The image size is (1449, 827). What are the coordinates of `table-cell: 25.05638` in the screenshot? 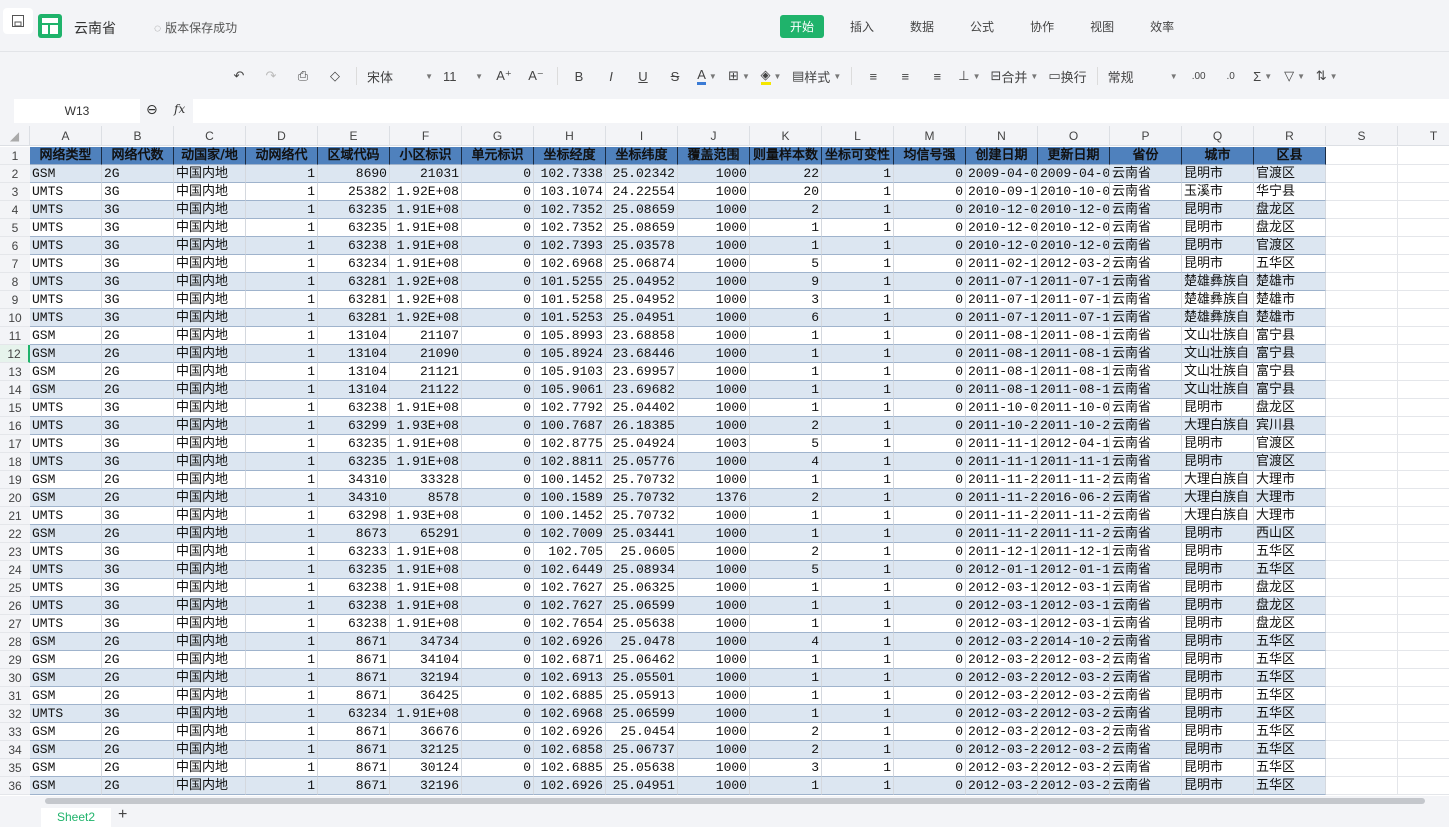 It's located at (642, 624).